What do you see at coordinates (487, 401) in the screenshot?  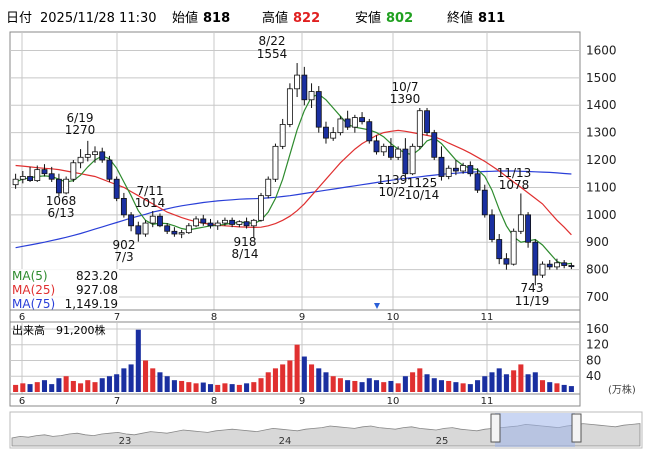 I see `month-label: 11` at bounding box center [487, 401].